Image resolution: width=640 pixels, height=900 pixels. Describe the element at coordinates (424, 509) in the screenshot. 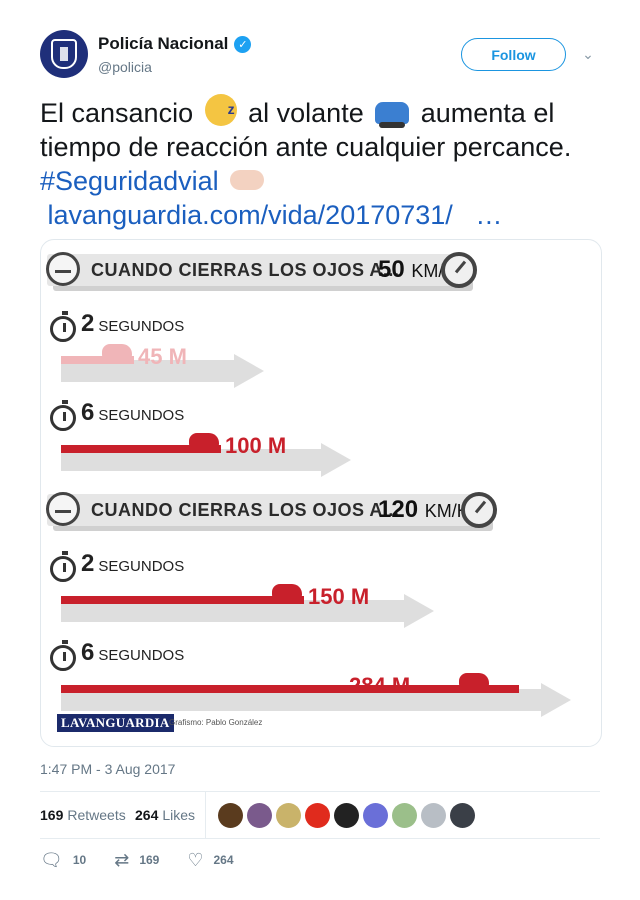

I see `banner-speed: 120 KM/H` at that location.